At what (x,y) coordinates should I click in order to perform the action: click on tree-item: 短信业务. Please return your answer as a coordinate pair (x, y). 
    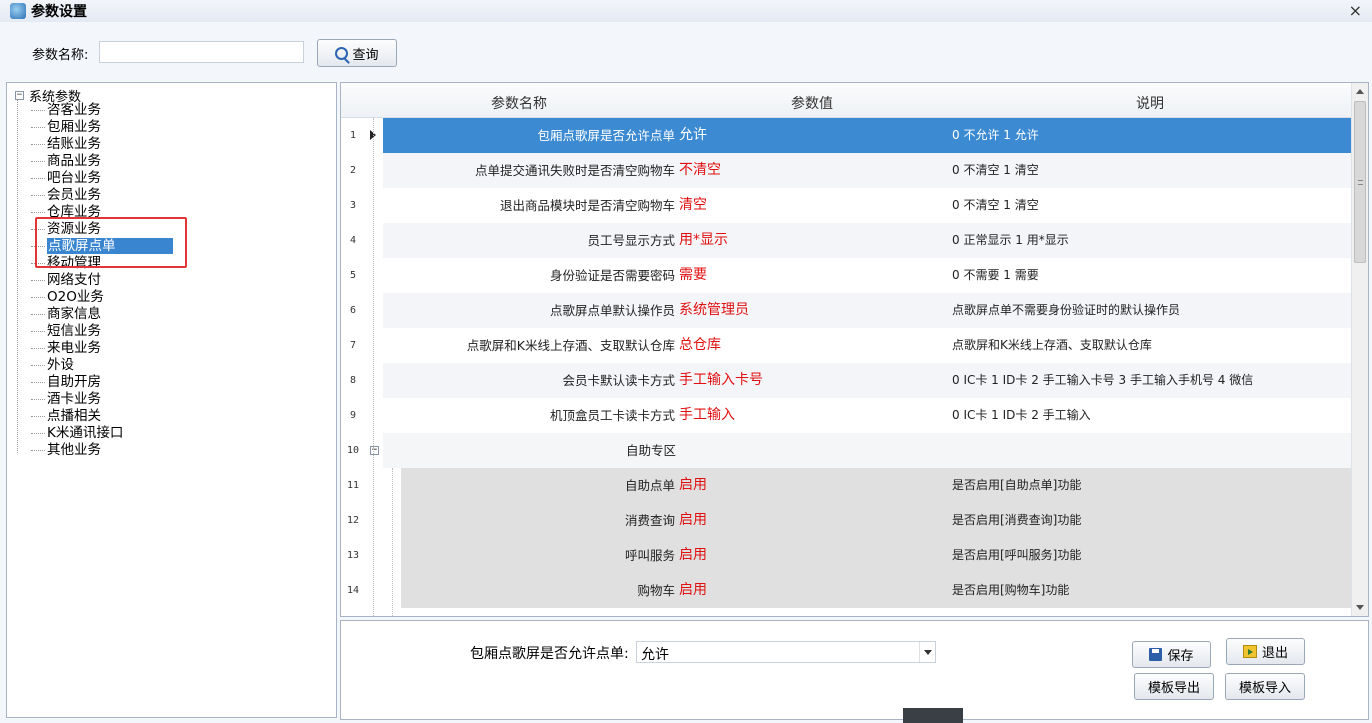
    Looking at the image, I should click on (106, 331).